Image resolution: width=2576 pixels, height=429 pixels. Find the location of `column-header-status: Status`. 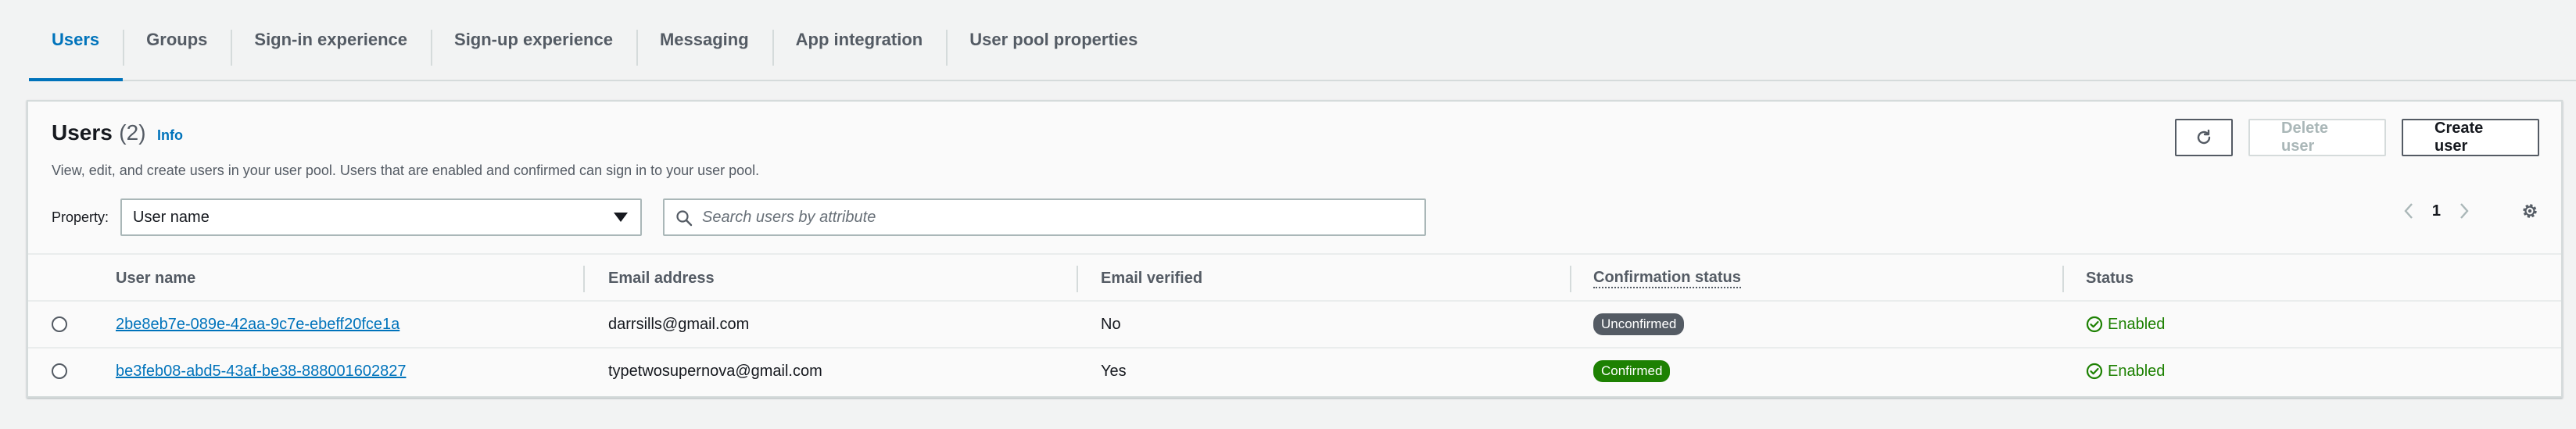

column-header-status: Status is located at coordinates (2110, 278).